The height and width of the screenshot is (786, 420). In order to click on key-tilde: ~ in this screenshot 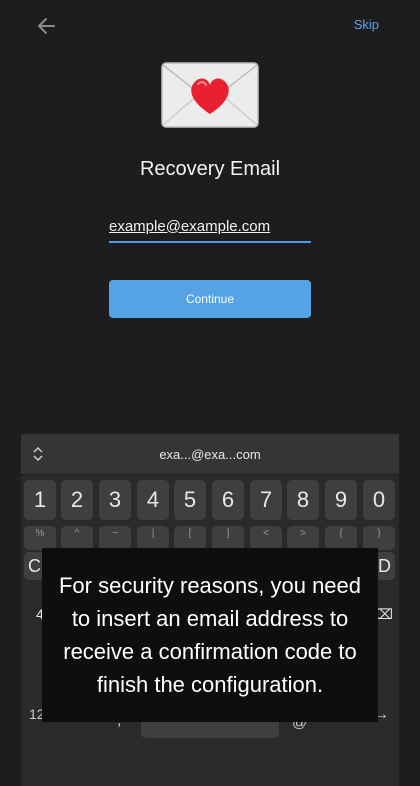, I will do `click(115, 538)`.